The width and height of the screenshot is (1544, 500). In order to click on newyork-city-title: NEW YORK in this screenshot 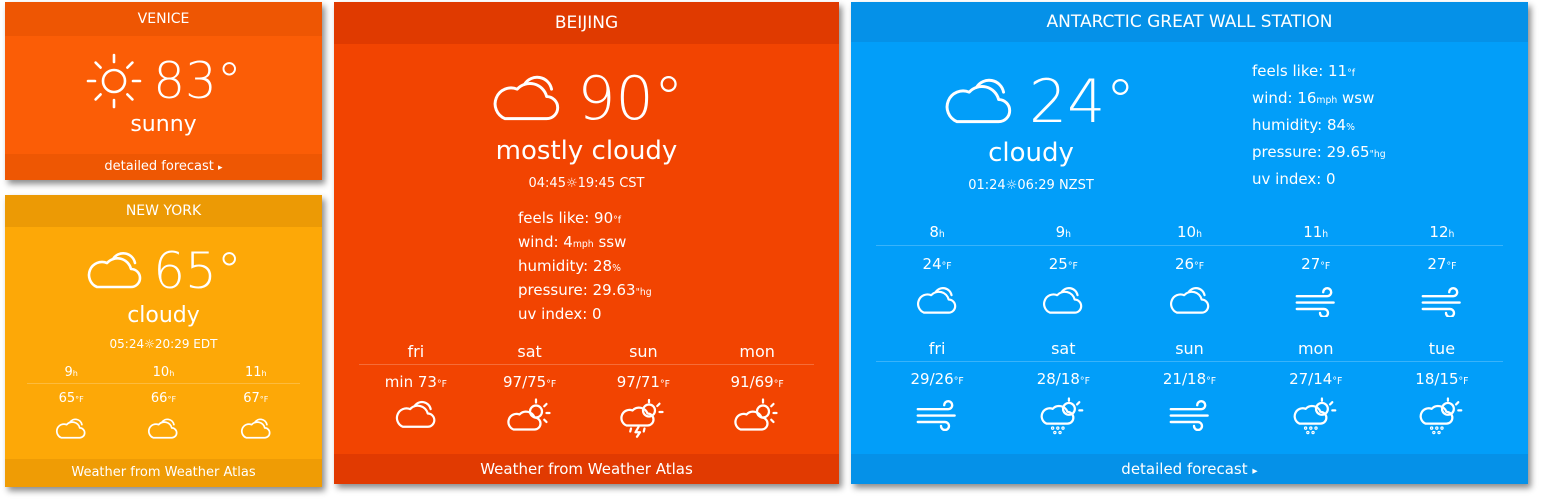, I will do `click(163, 211)`.